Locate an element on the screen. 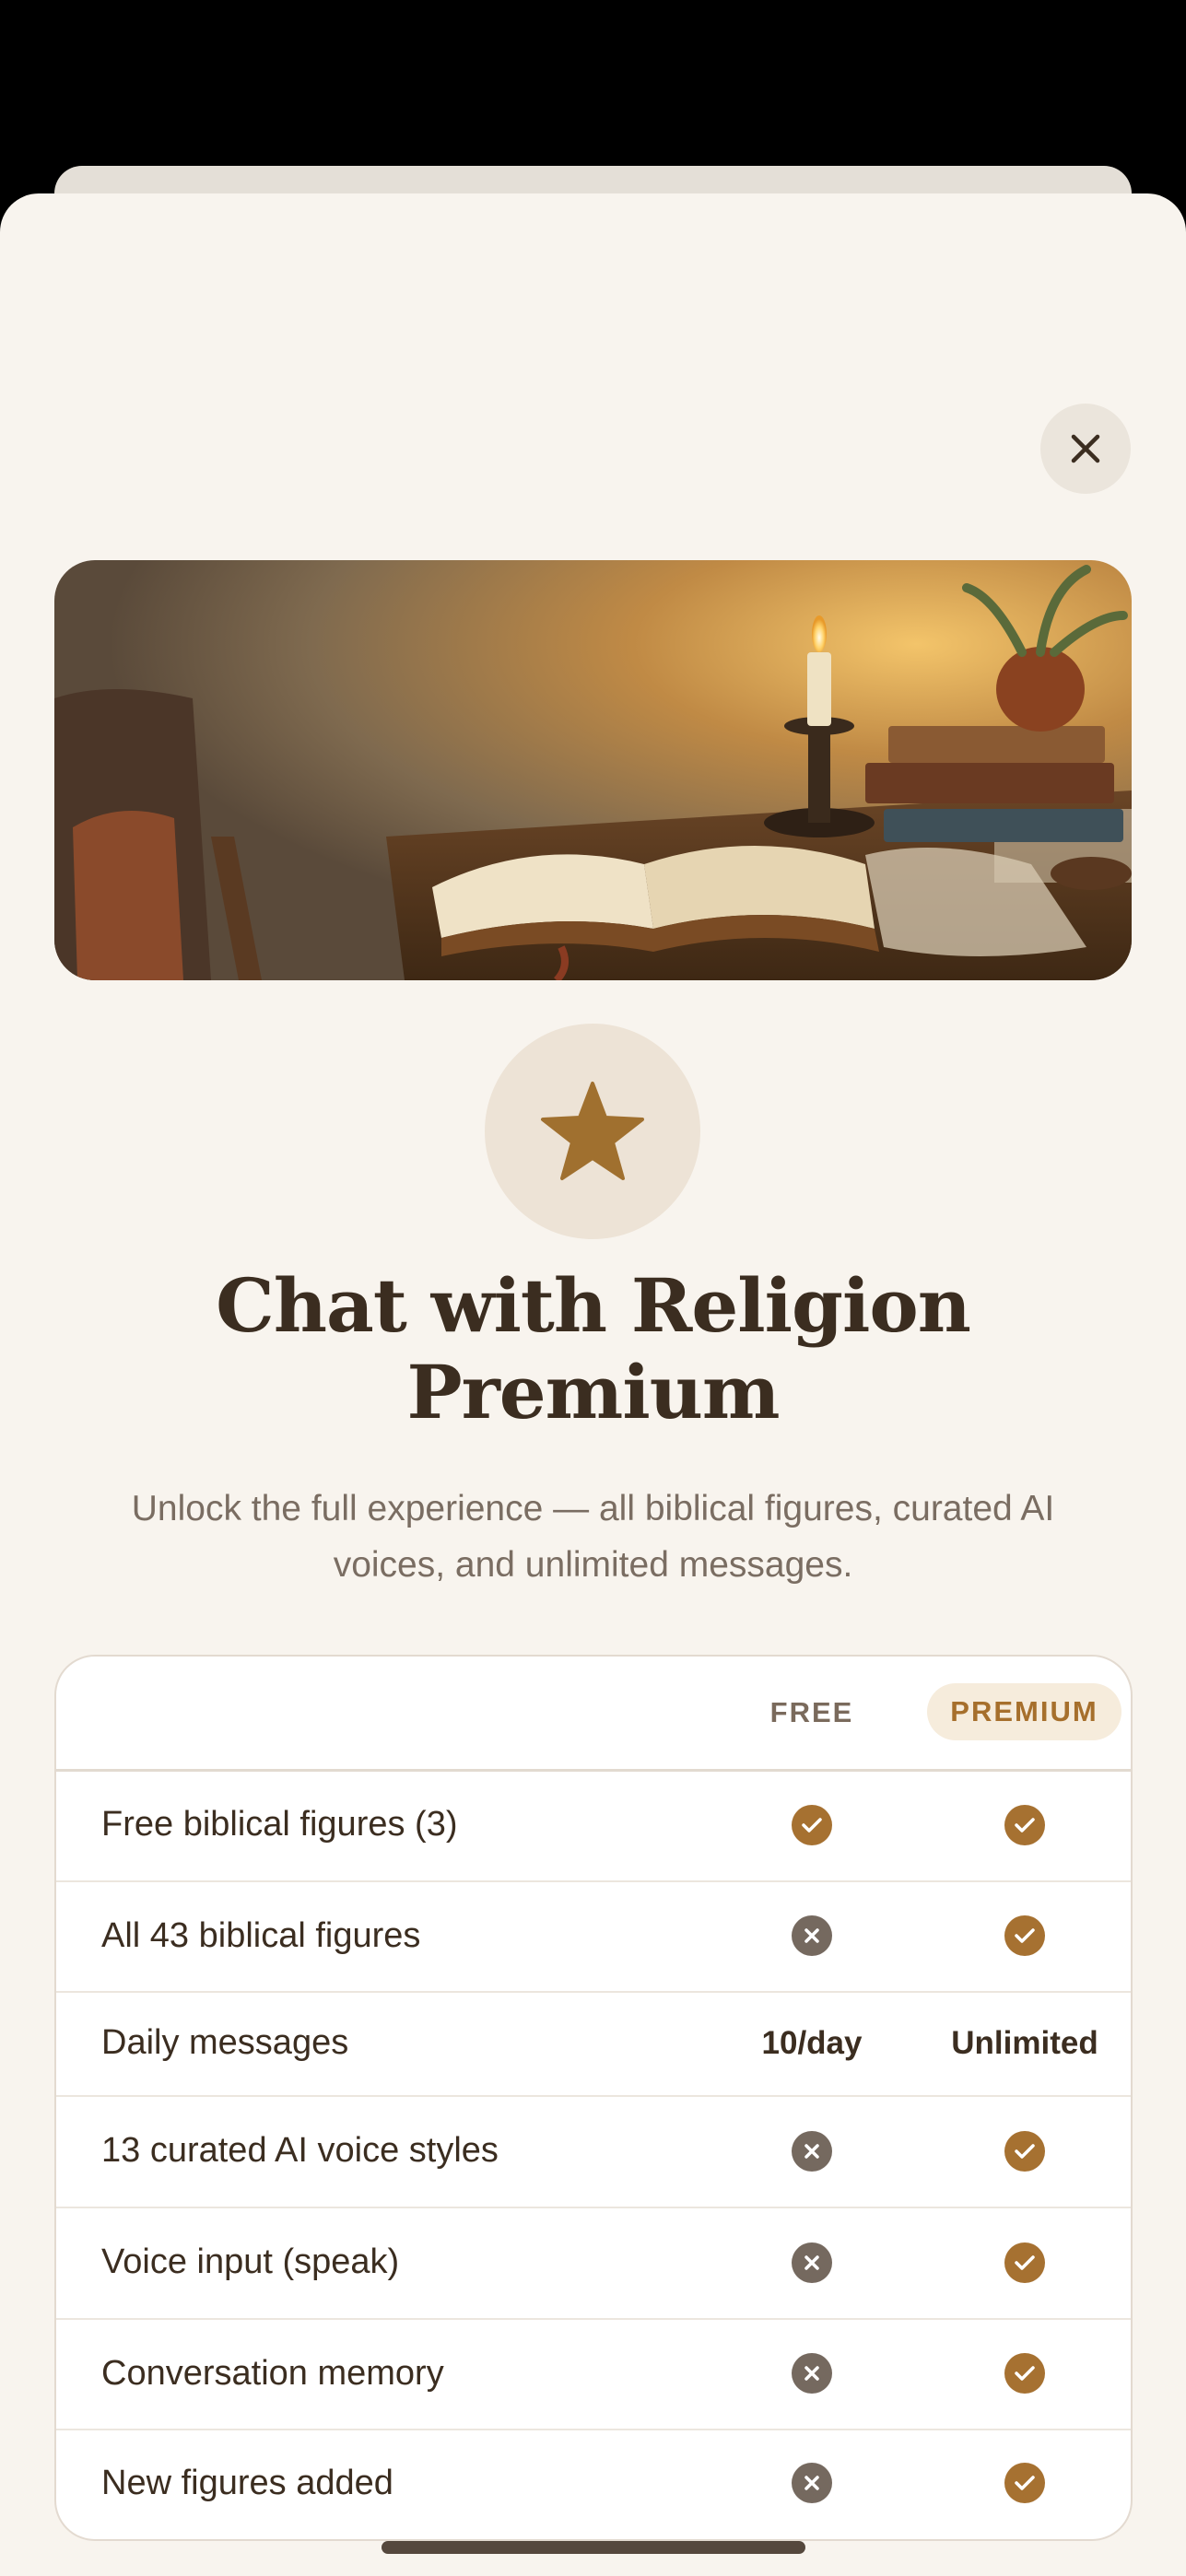 The image size is (1186, 2576). home-indicator is located at coordinates (593, 2547).